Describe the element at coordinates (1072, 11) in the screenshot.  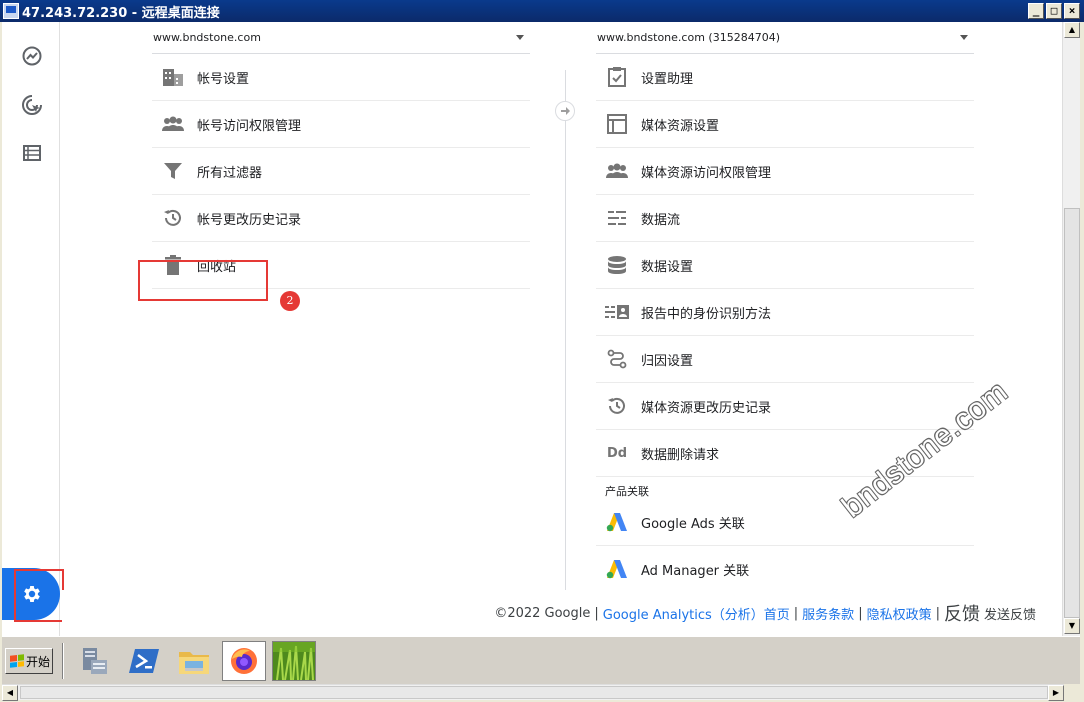
I see `close-button: ×` at that location.